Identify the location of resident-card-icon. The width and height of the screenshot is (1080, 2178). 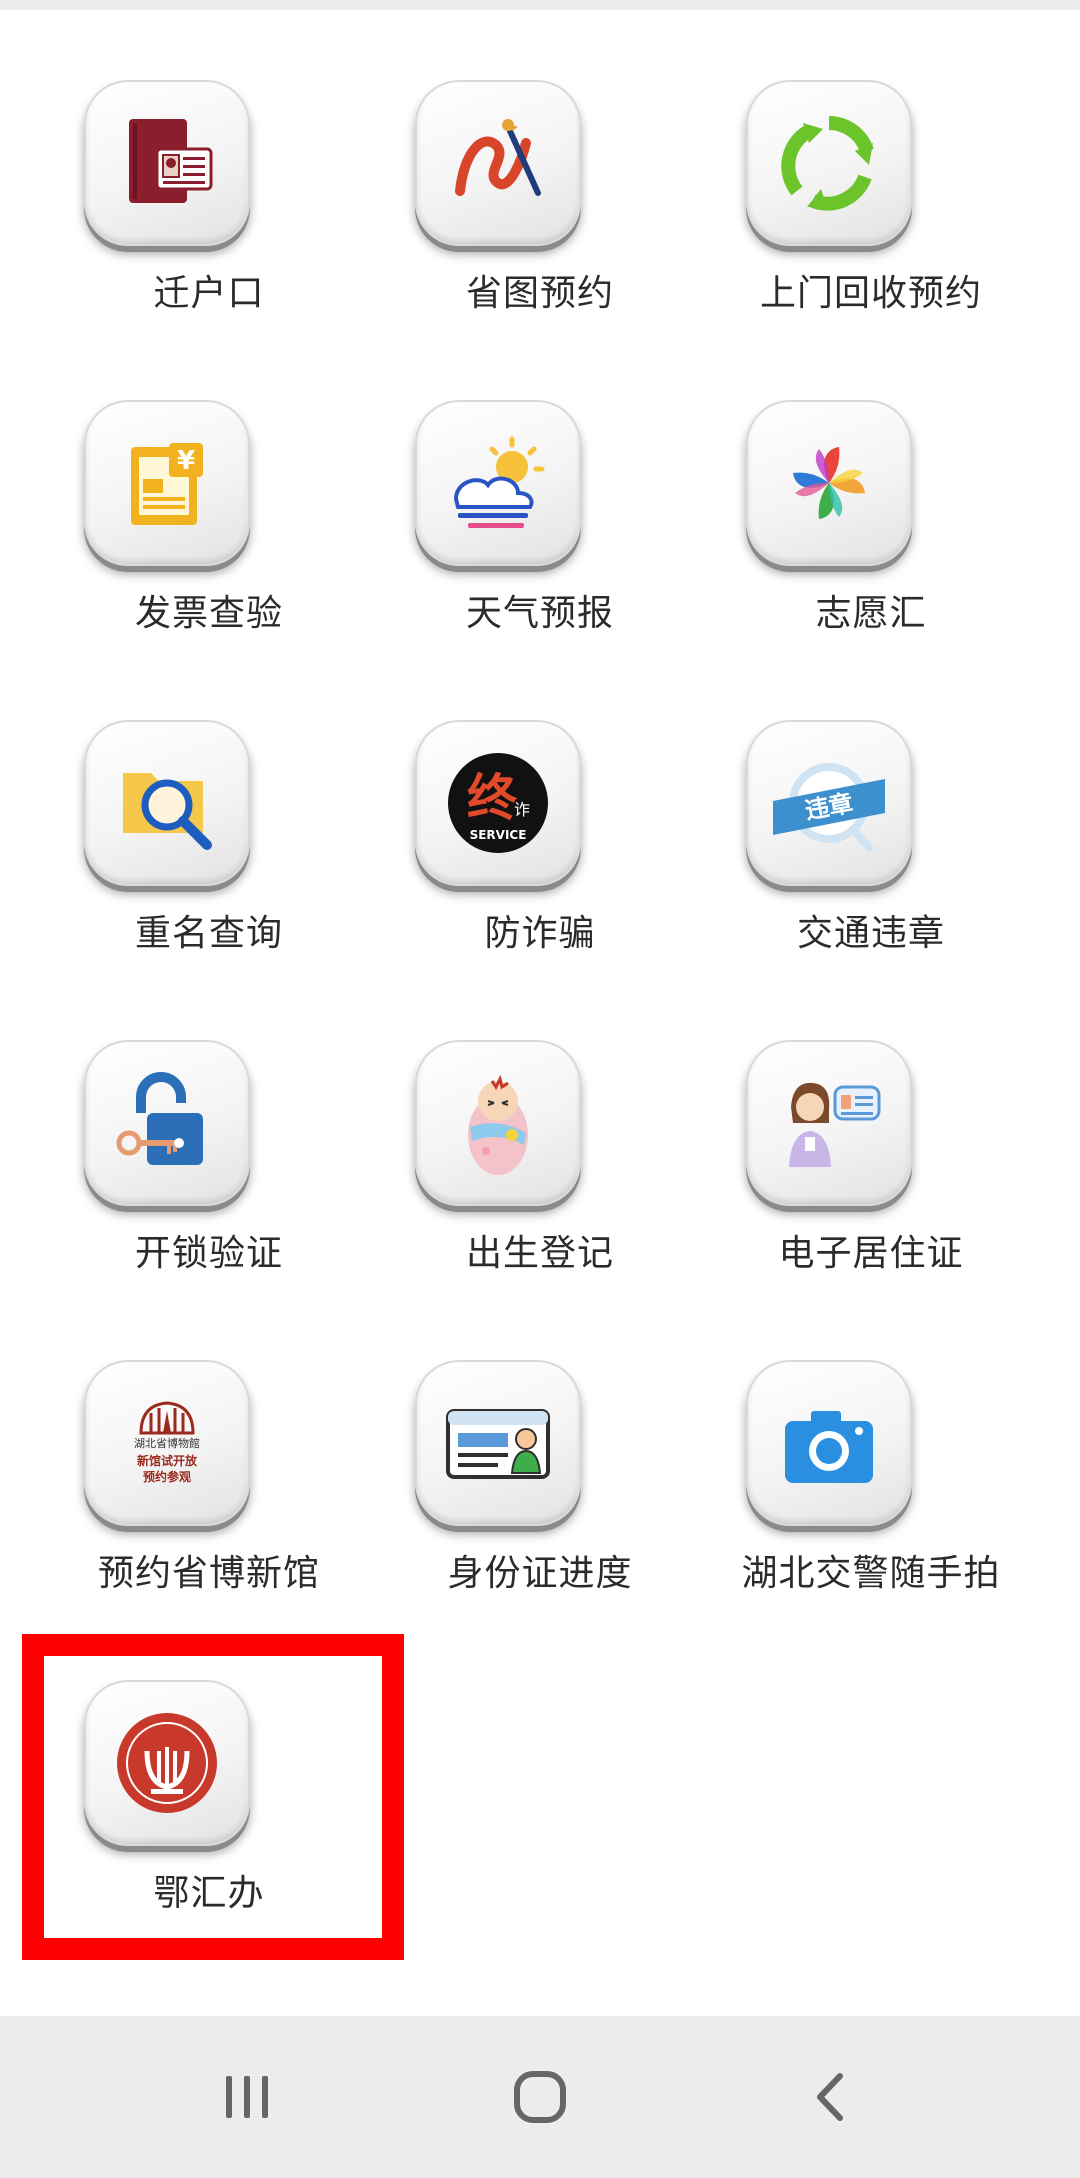
(829, 1123).